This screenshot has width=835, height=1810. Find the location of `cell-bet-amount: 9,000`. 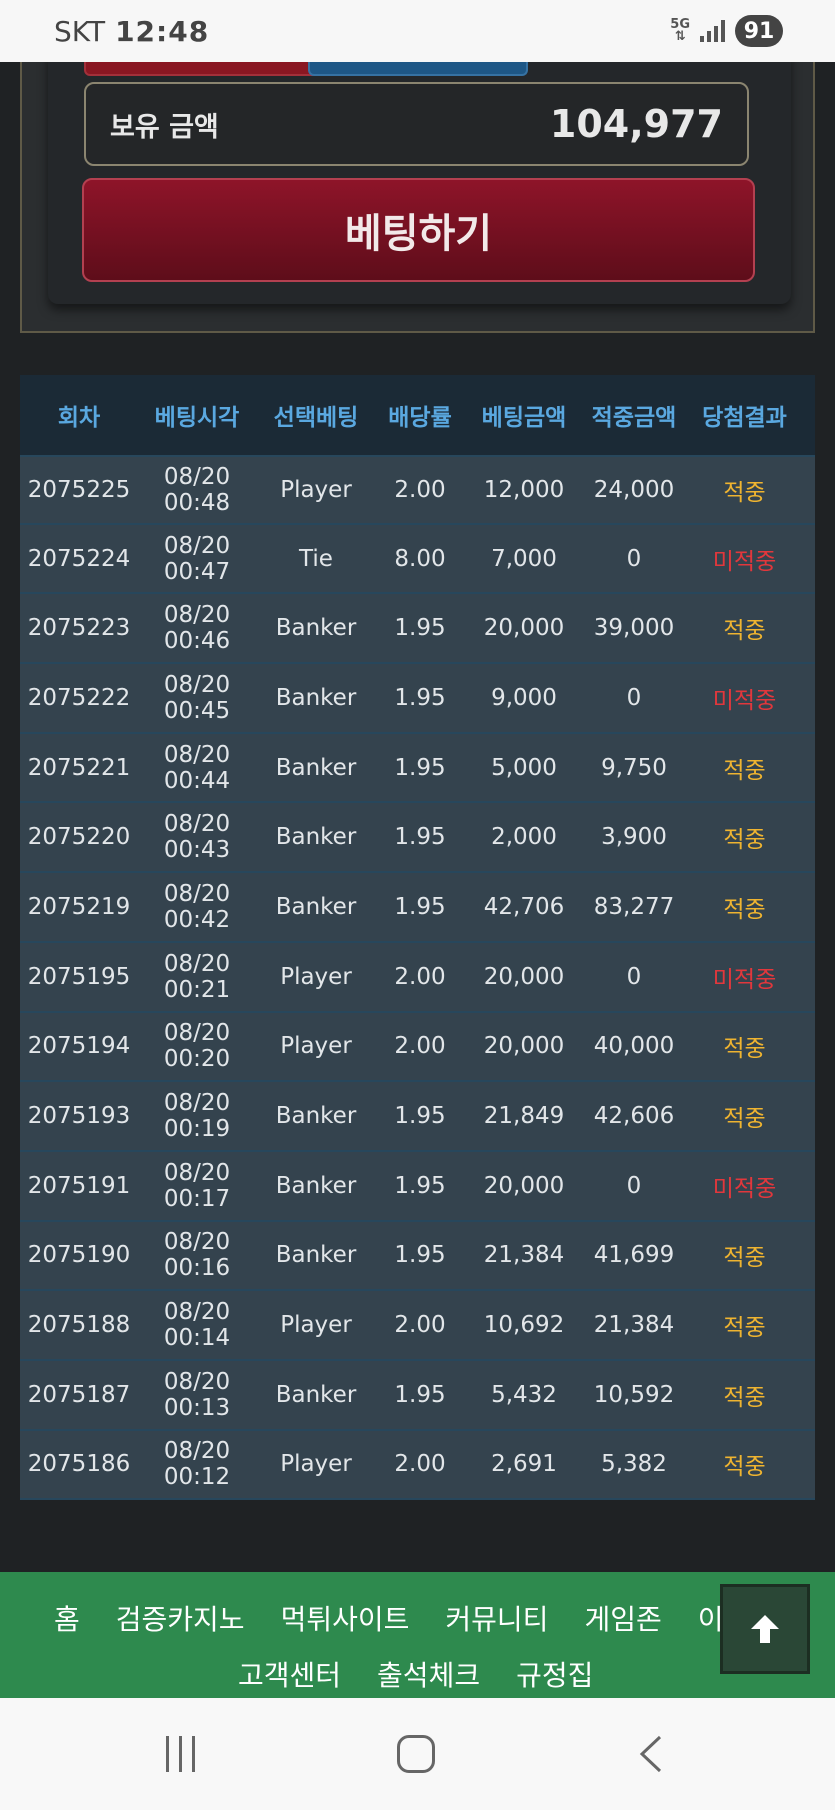

cell-bet-amount: 9,000 is located at coordinates (524, 697).